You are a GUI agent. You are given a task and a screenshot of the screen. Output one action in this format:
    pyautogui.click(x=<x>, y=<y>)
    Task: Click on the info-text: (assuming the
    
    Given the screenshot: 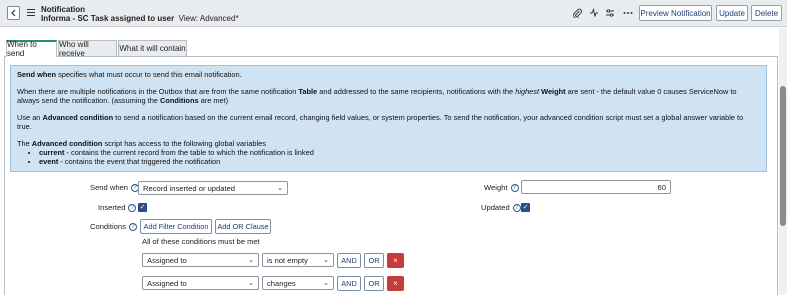 What is the action you would take?
    pyautogui.click(x=135, y=100)
    